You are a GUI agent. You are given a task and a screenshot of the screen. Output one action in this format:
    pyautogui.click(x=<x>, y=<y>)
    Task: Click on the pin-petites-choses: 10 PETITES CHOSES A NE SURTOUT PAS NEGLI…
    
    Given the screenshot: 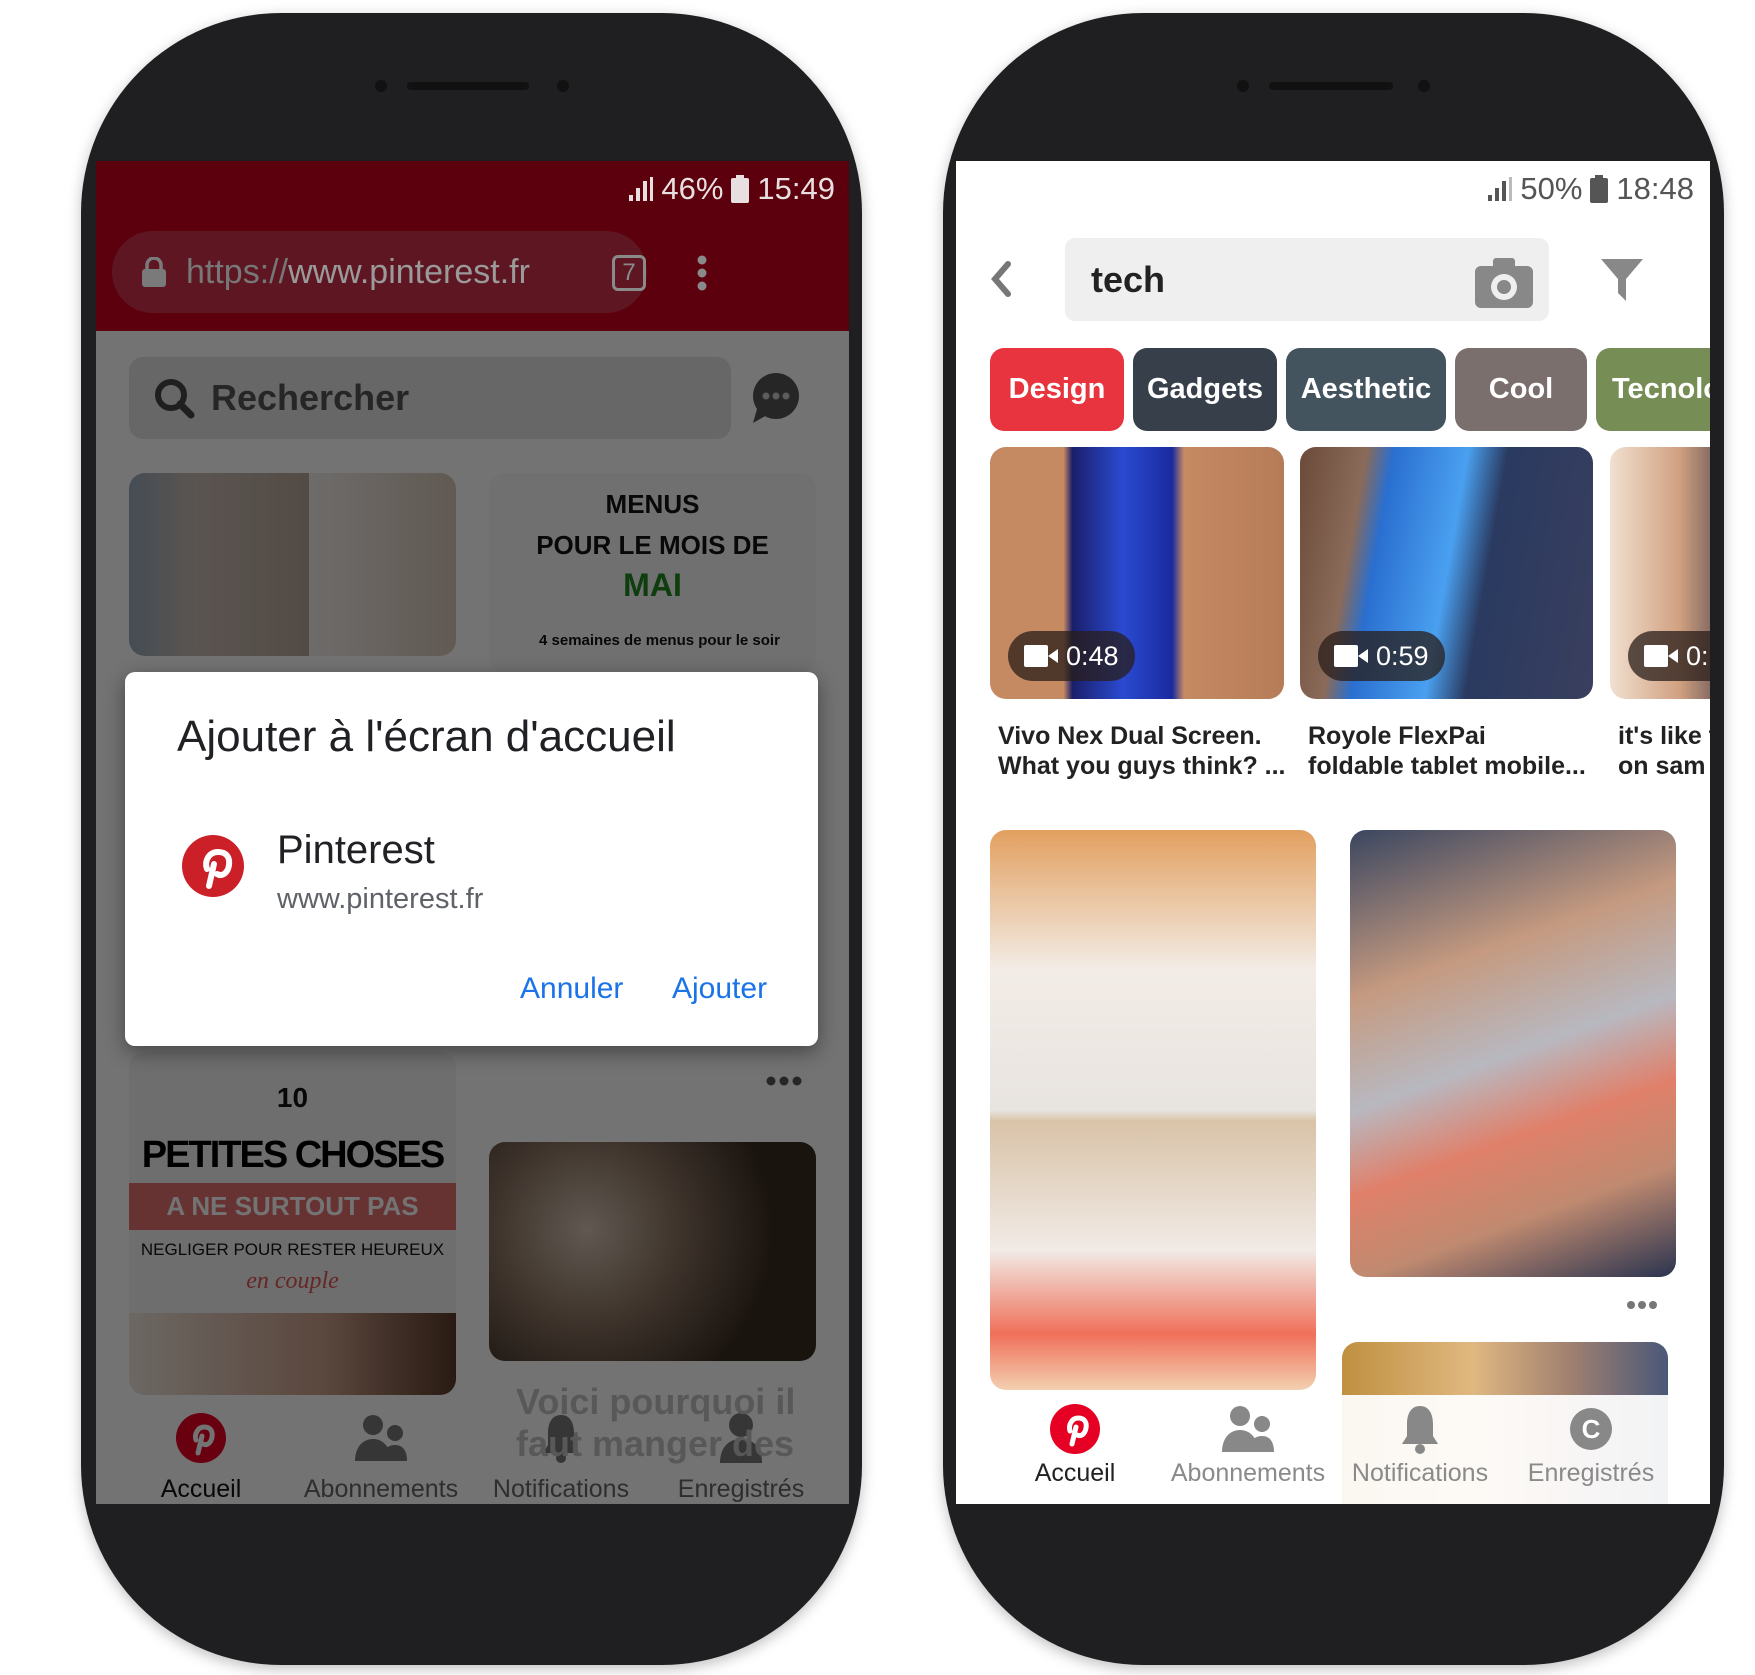 What is the action you would take?
    pyautogui.click(x=292, y=1223)
    